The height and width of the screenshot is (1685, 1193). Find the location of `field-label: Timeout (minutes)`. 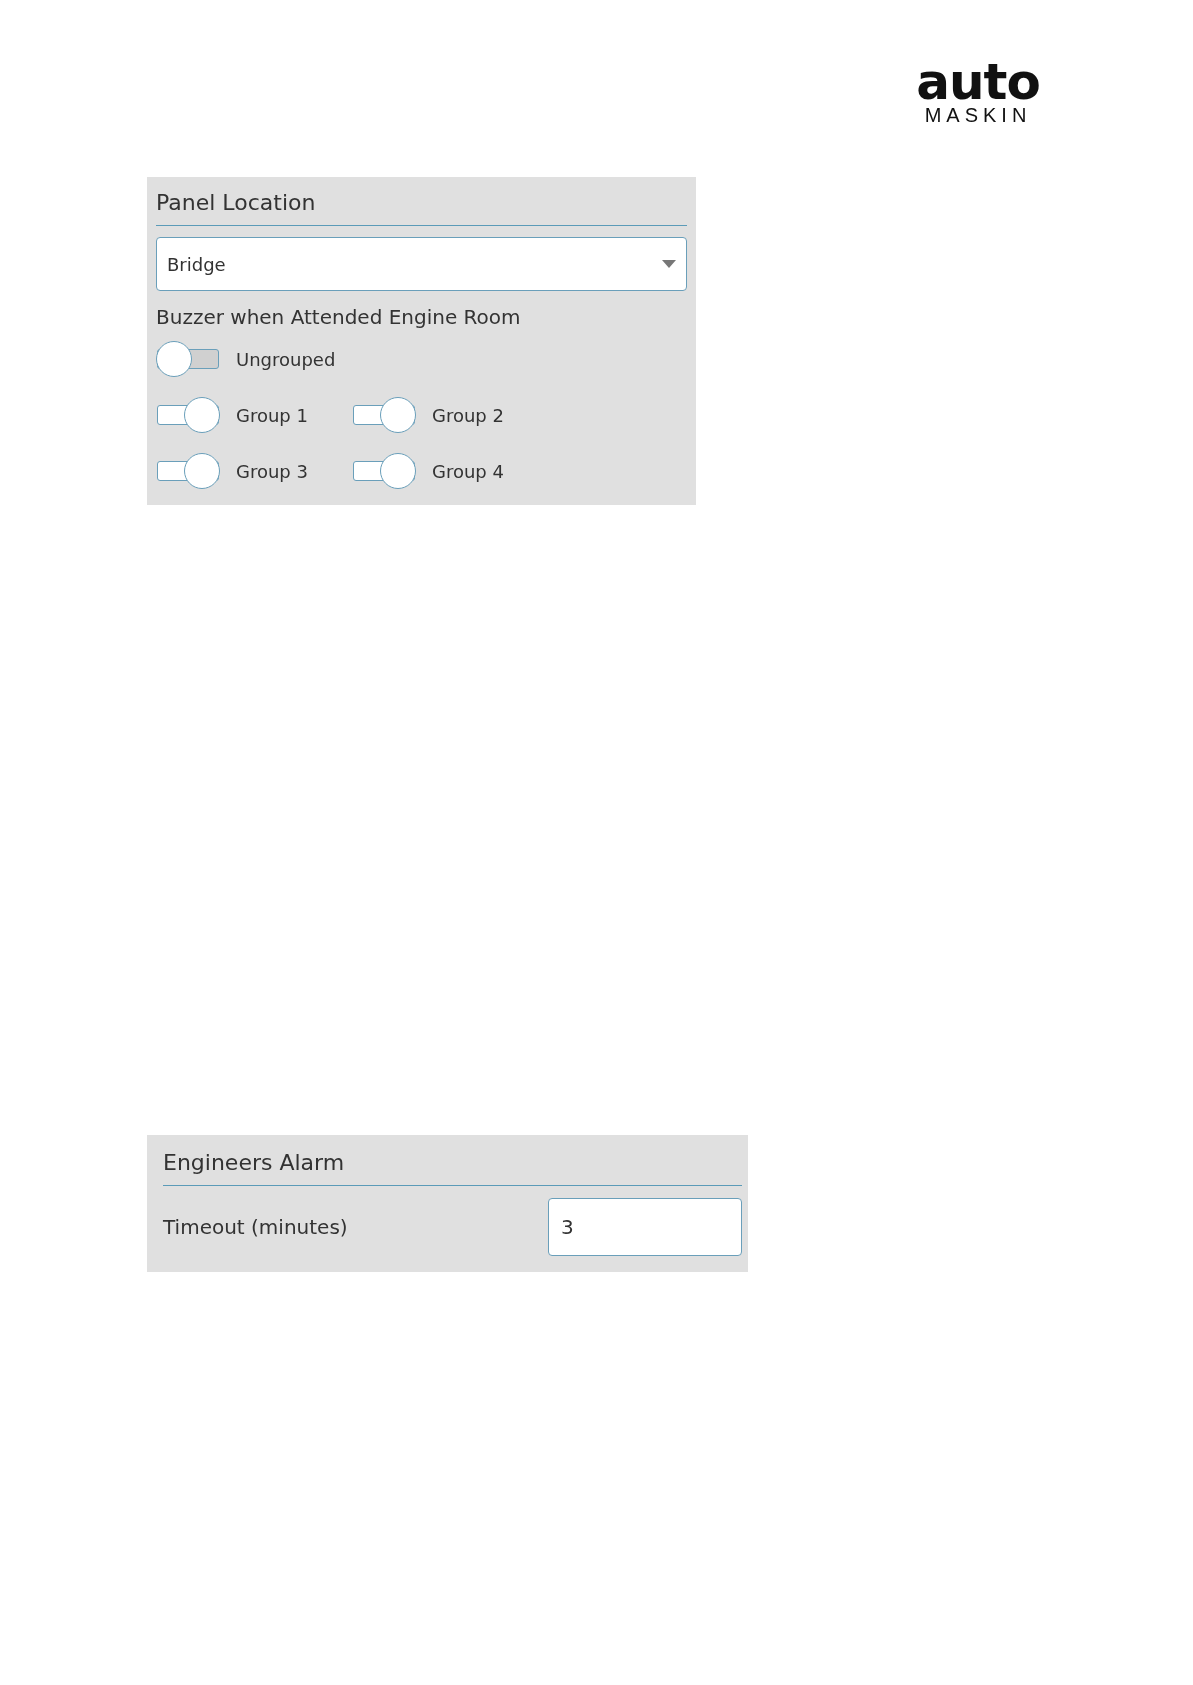

field-label: Timeout (minutes) is located at coordinates (255, 1227).